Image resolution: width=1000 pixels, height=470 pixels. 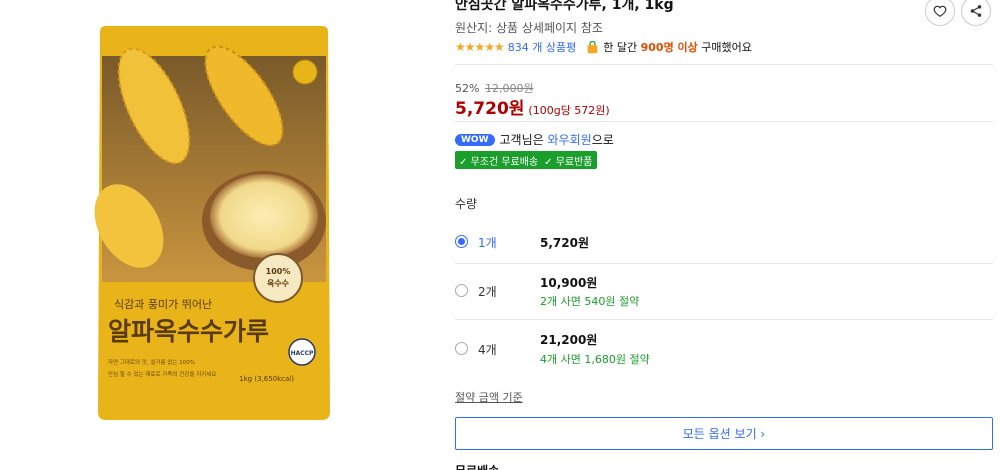 What do you see at coordinates (724, 244) in the screenshot?
I see `quantity-option: 1개 5,720원` at bounding box center [724, 244].